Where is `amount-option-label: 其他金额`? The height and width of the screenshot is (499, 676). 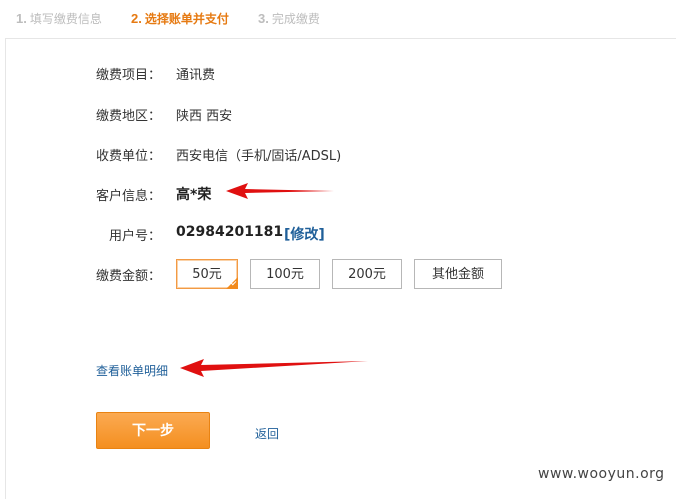 amount-option-label: 其他金额 is located at coordinates (457, 274).